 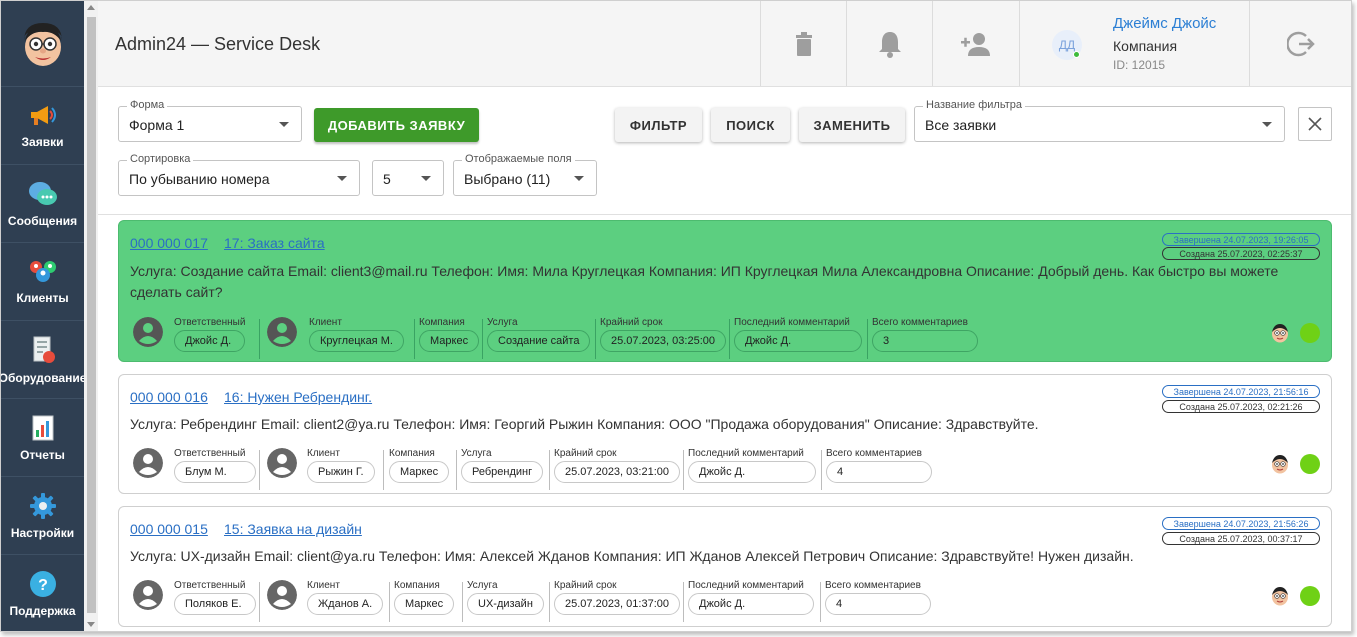 What do you see at coordinates (539, 341) in the screenshot?
I see `service-value: Создание сайта` at bounding box center [539, 341].